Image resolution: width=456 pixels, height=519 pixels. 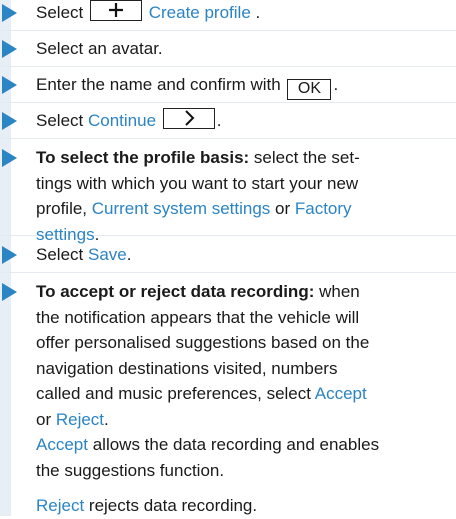 What do you see at coordinates (64, 208) in the screenshot?
I see `step-text: profile,` at bounding box center [64, 208].